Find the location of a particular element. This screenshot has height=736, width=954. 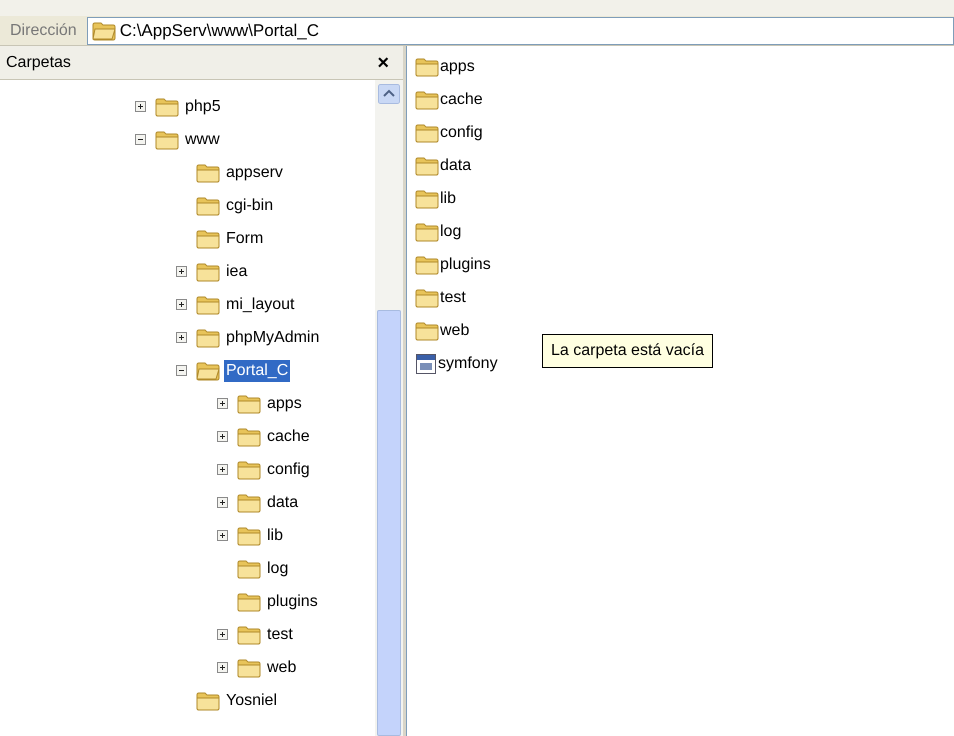

file-item: symfony is located at coordinates (468, 364).